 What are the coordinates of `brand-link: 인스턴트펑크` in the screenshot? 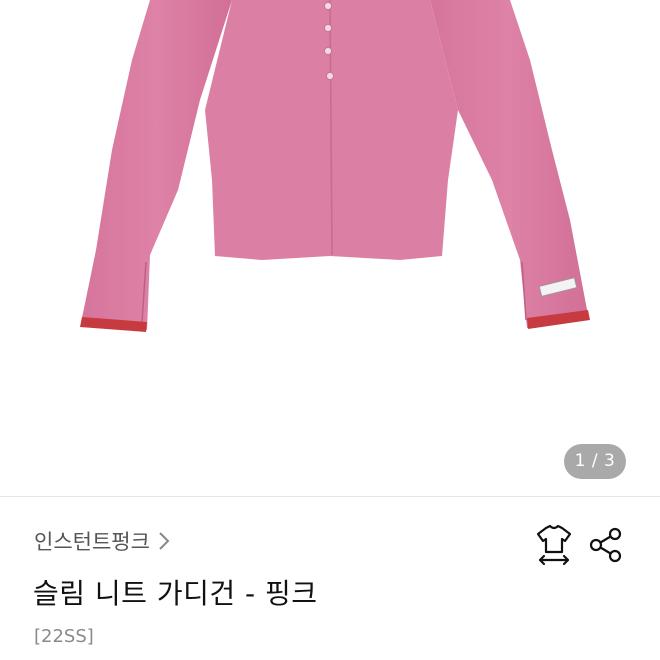 It's located at (102, 541).